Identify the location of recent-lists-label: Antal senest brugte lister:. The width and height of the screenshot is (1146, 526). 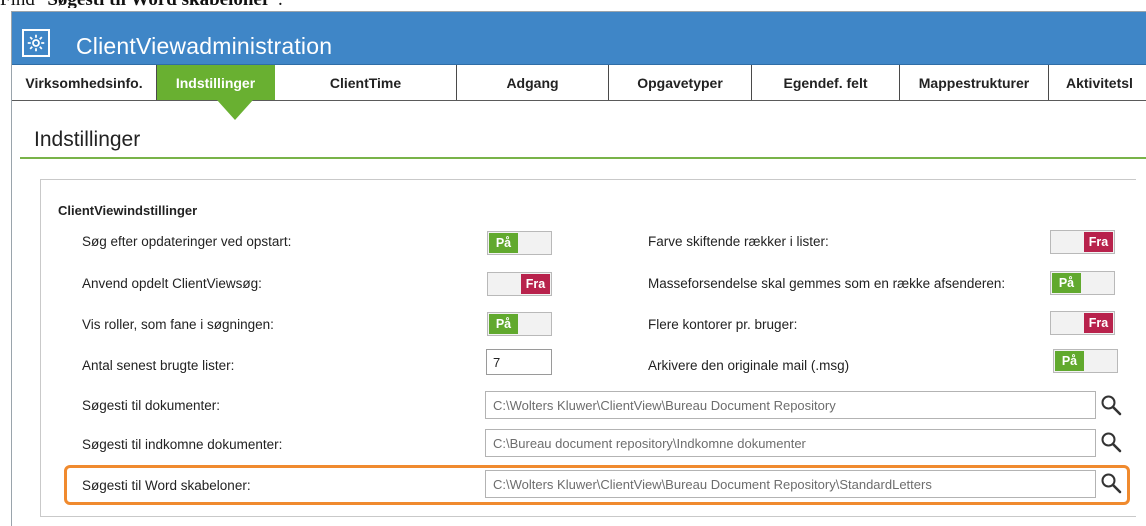
(158, 365).